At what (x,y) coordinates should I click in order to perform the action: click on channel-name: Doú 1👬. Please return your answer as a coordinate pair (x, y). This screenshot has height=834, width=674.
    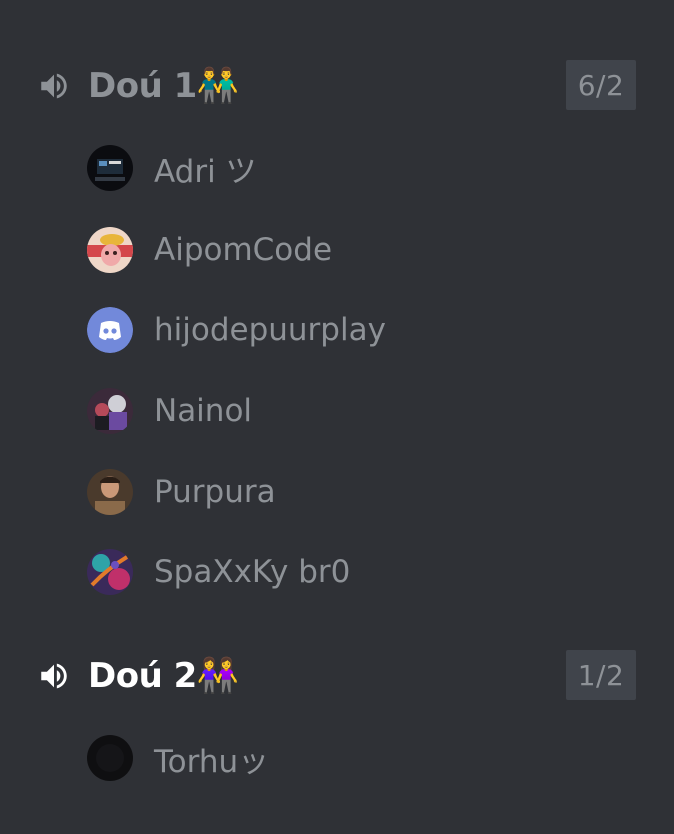
    Looking at the image, I should click on (163, 86).